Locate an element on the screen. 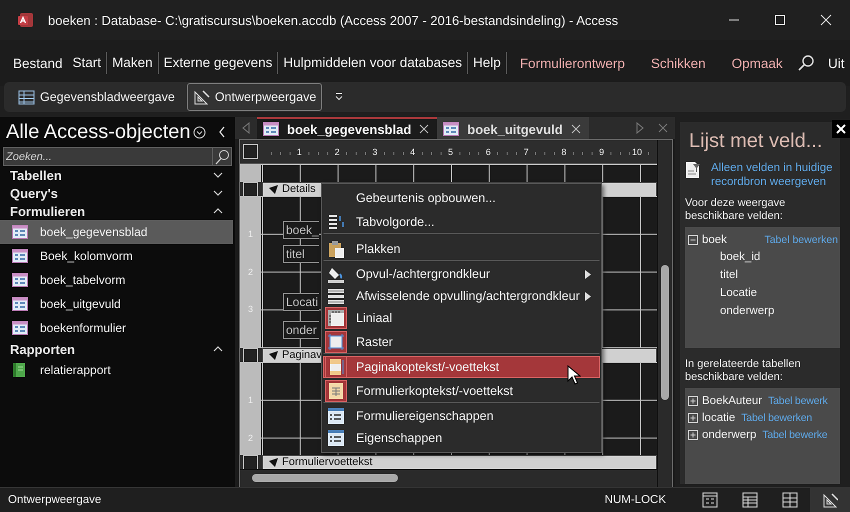  table-name: onderwerp is located at coordinates (729, 434).